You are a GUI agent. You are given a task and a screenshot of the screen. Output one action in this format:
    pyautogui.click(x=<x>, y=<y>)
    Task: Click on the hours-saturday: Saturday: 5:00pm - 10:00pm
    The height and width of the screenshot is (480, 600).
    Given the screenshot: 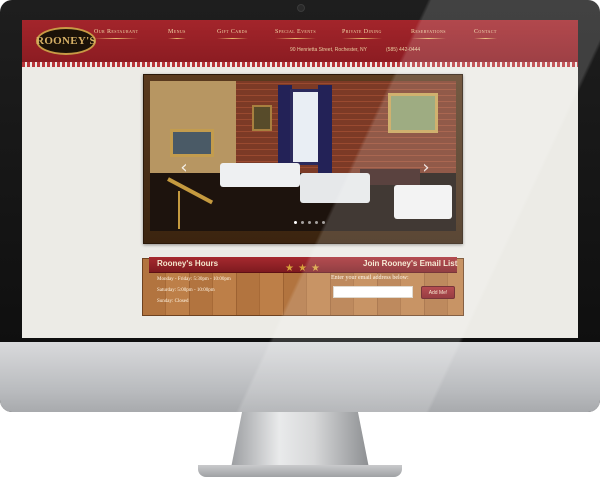 What is the action you would take?
    pyautogui.click(x=186, y=290)
    